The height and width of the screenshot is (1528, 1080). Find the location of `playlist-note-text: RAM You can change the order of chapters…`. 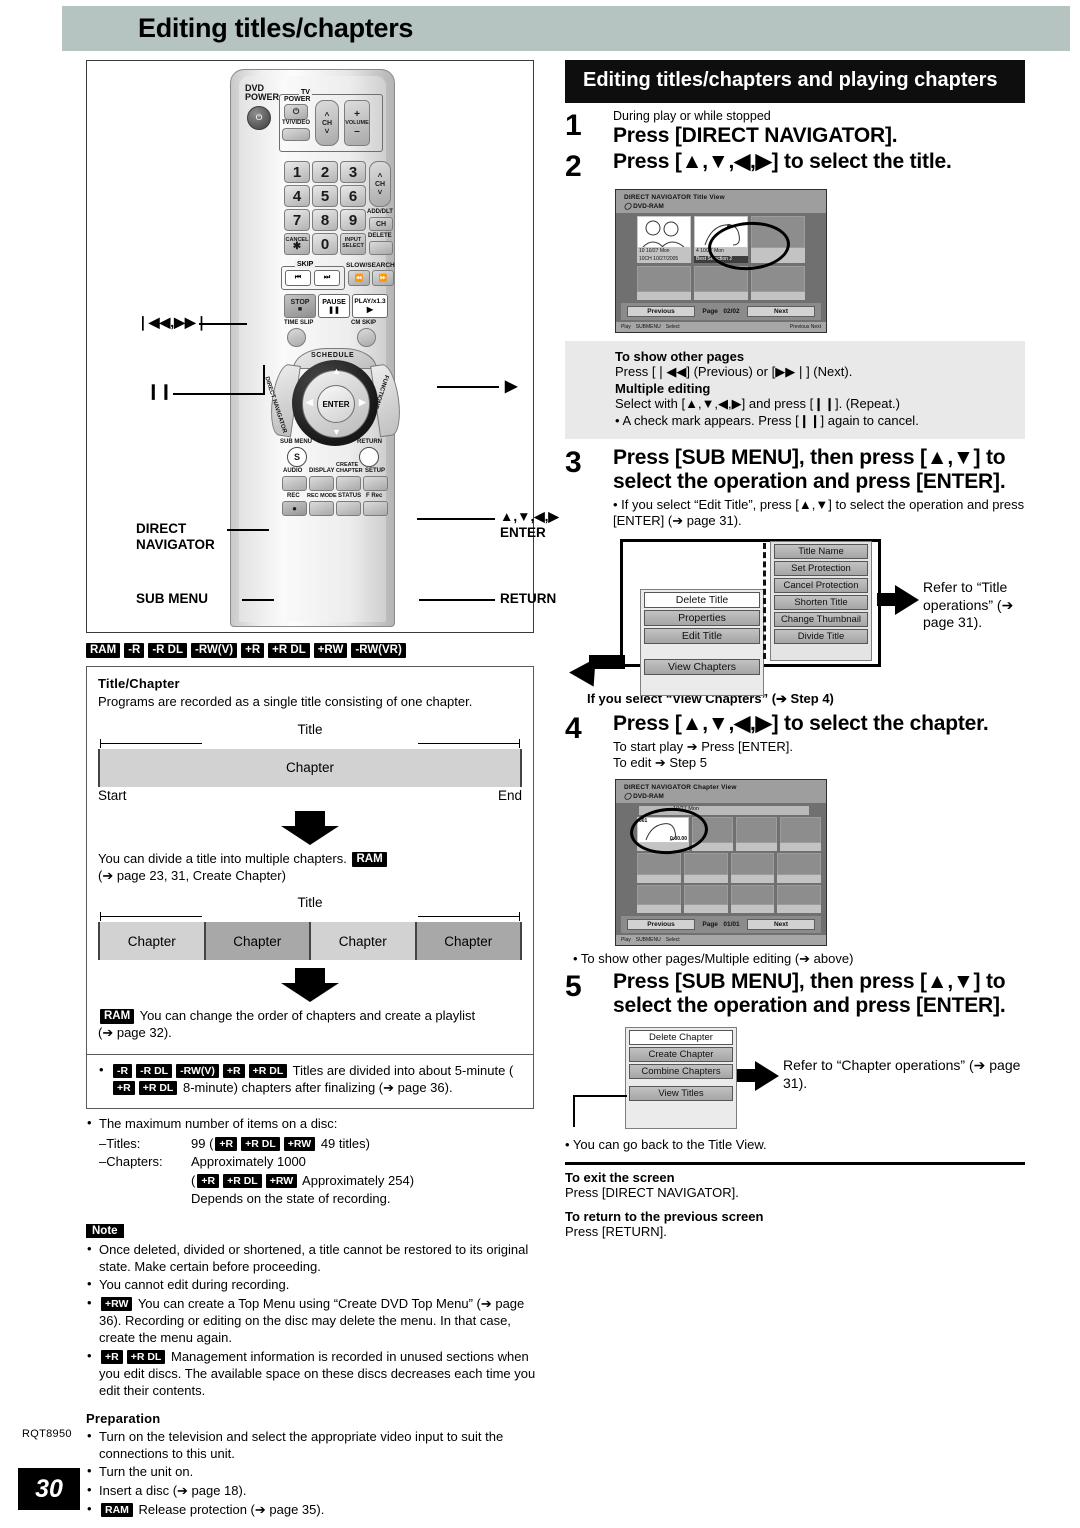

playlist-note-text: RAM You can change the order of chapters… is located at coordinates (310, 1025).